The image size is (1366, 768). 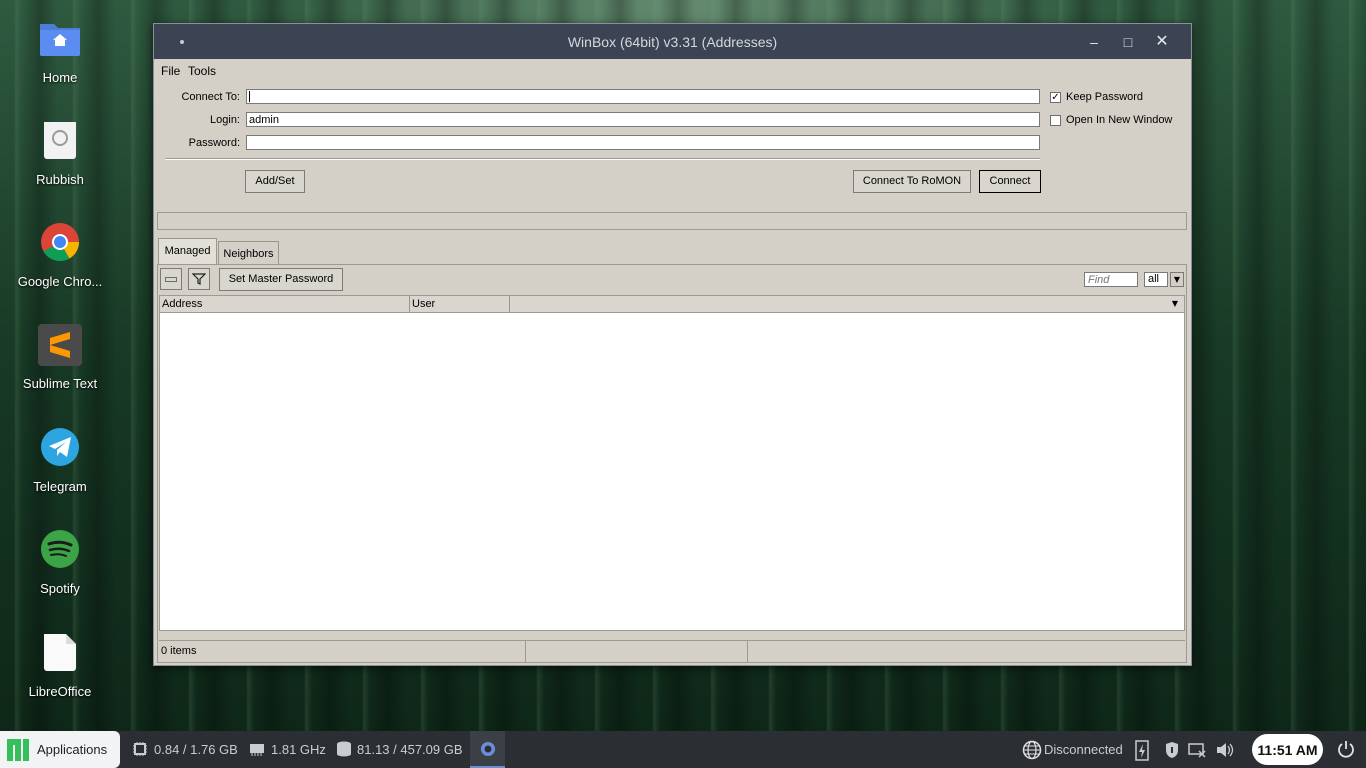 What do you see at coordinates (60, 449) in the screenshot?
I see `telegram-icon` at bounding box center [60, 449].